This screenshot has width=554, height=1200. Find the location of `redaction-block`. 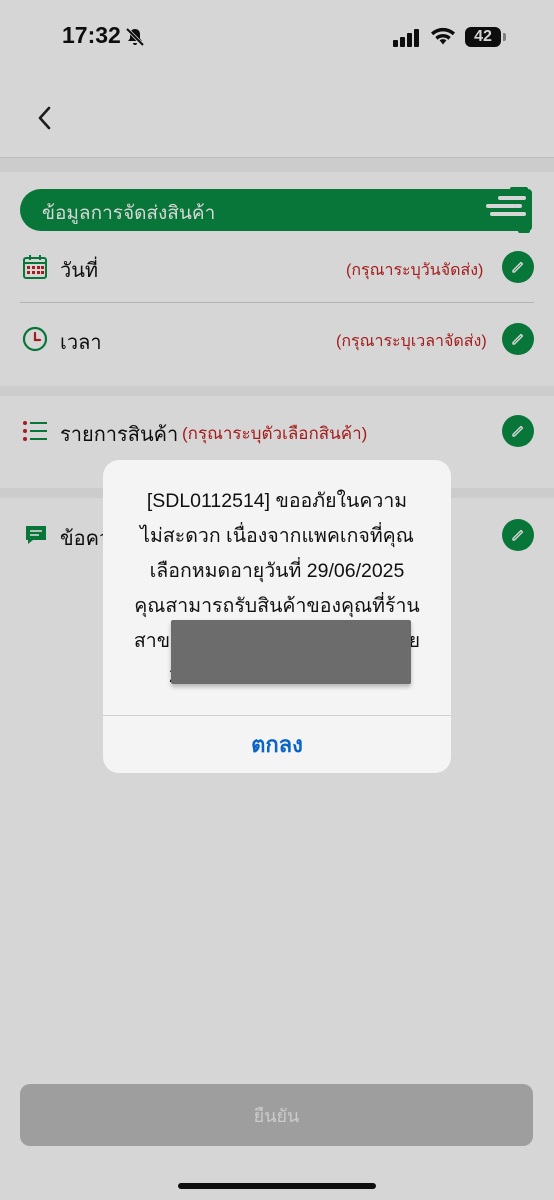

redaction-block is located at coordinates (291, 652).